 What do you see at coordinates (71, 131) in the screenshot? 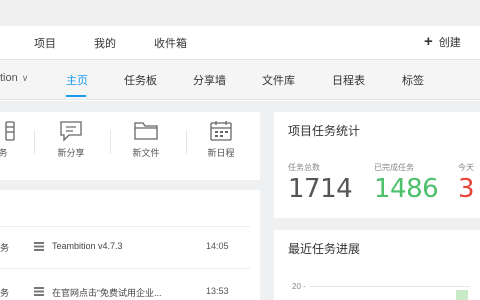
I see `share-icon` at bounding box center [71, 131].